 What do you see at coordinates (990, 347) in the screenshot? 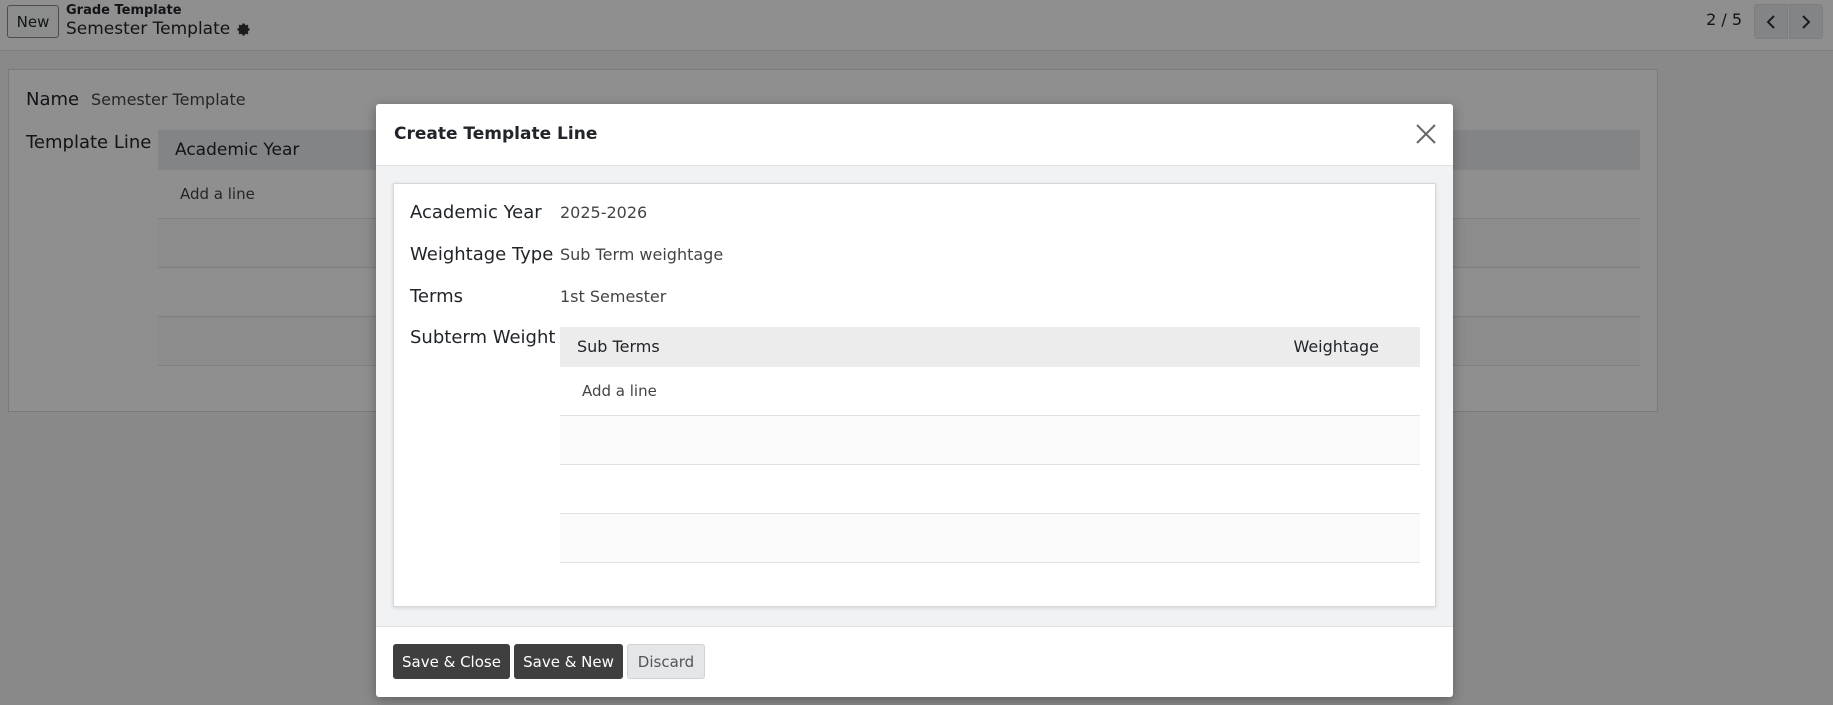
I see `subterm-table-header: Sub Terms Weightage` at bounding box center [990, 347].